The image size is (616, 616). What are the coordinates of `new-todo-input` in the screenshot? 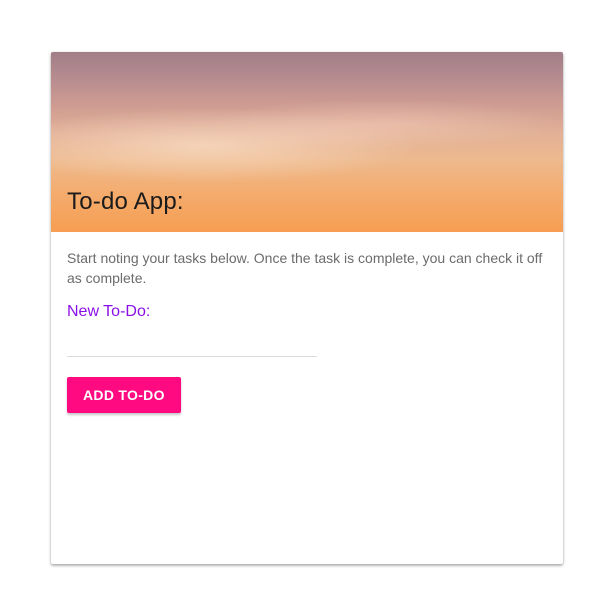 It's located at (192, 344).